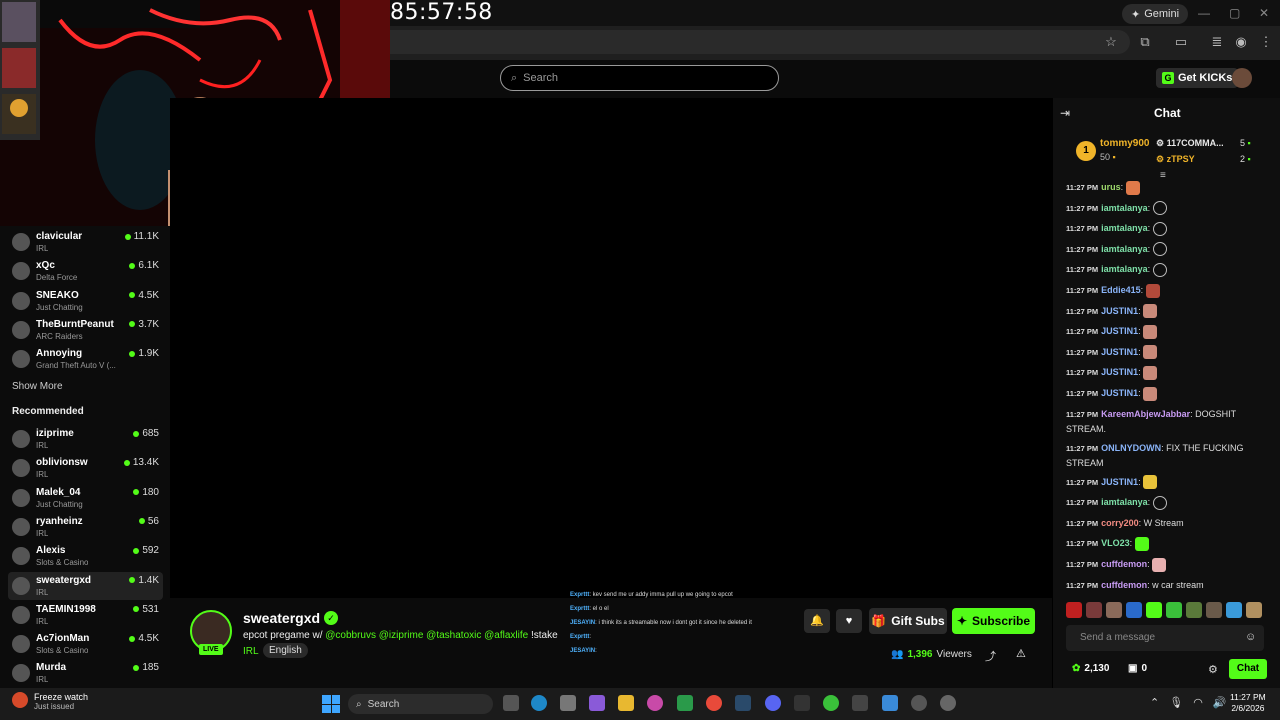 This screenshot has height=720, width=1280. I want to click on sidebar-item-sneako: SNEAKO Just Chatting 4.5K, so click(85, 301).